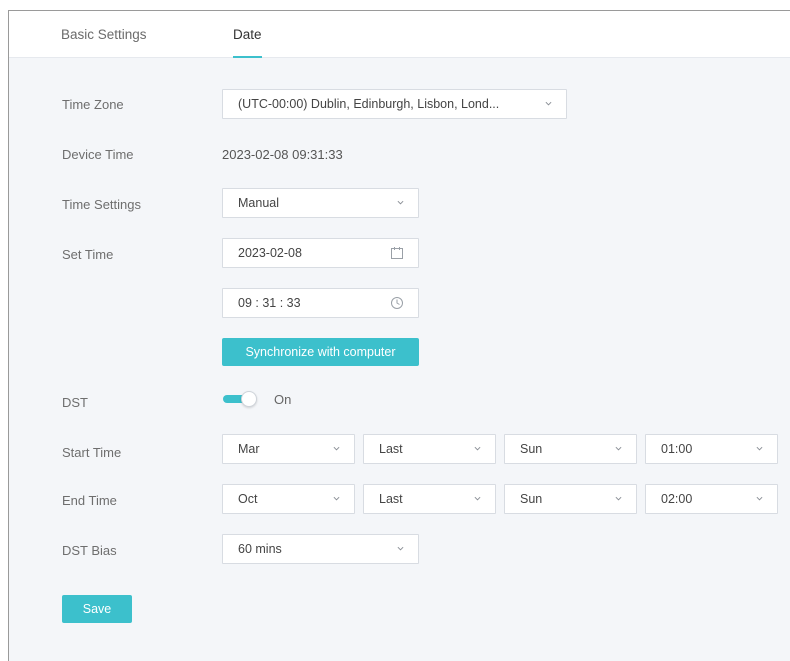 The width and height of the screenshot is (790, 661). I want to click on clock-icon, so click(397, 303).